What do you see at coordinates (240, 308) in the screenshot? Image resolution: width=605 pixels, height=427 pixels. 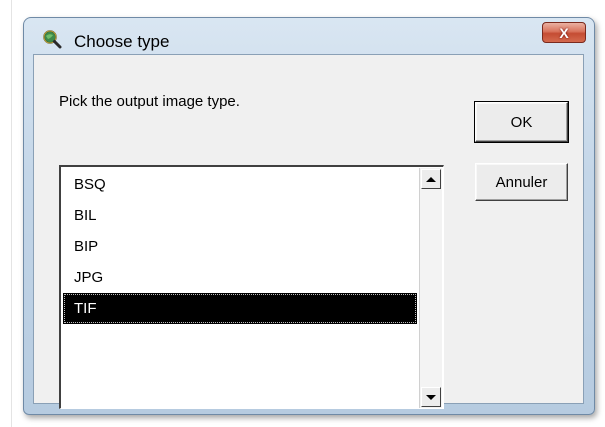 I see `list-item-tif: TIF` at bounding box center [240, 308].